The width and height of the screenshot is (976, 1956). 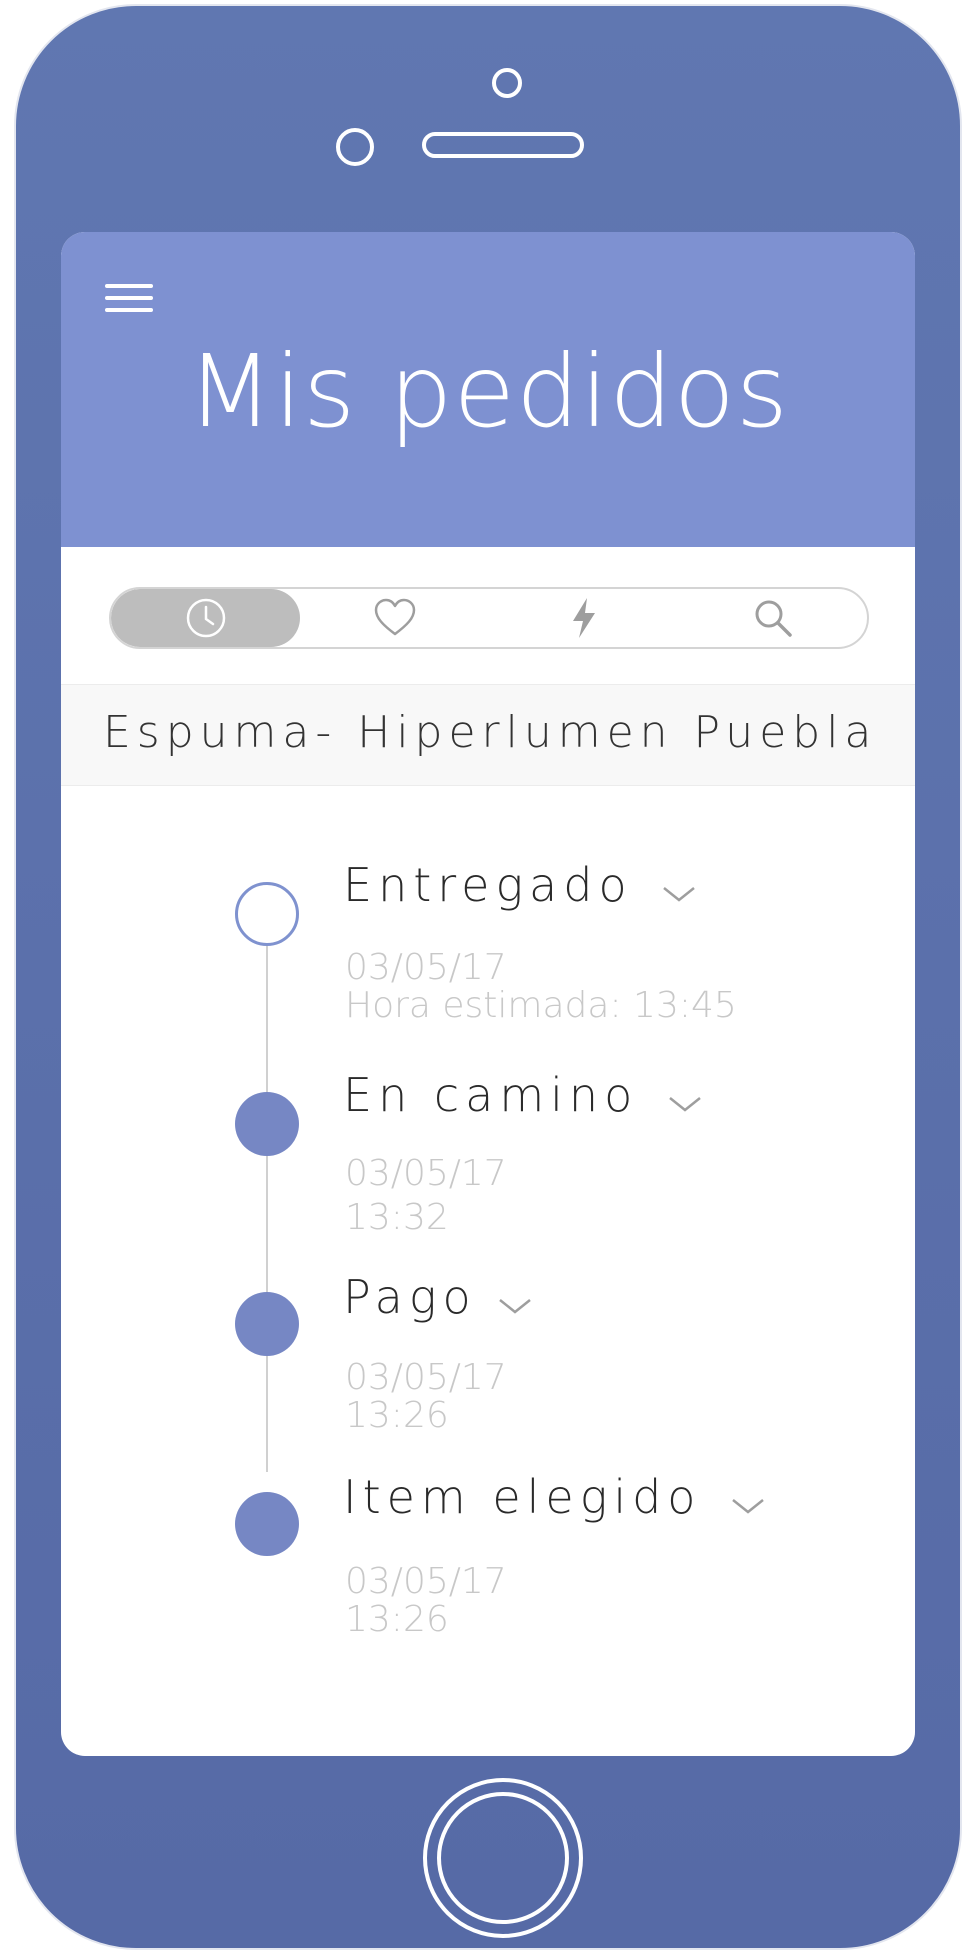 I want to click on step-status: En camino, so click(x=491, y=1095).